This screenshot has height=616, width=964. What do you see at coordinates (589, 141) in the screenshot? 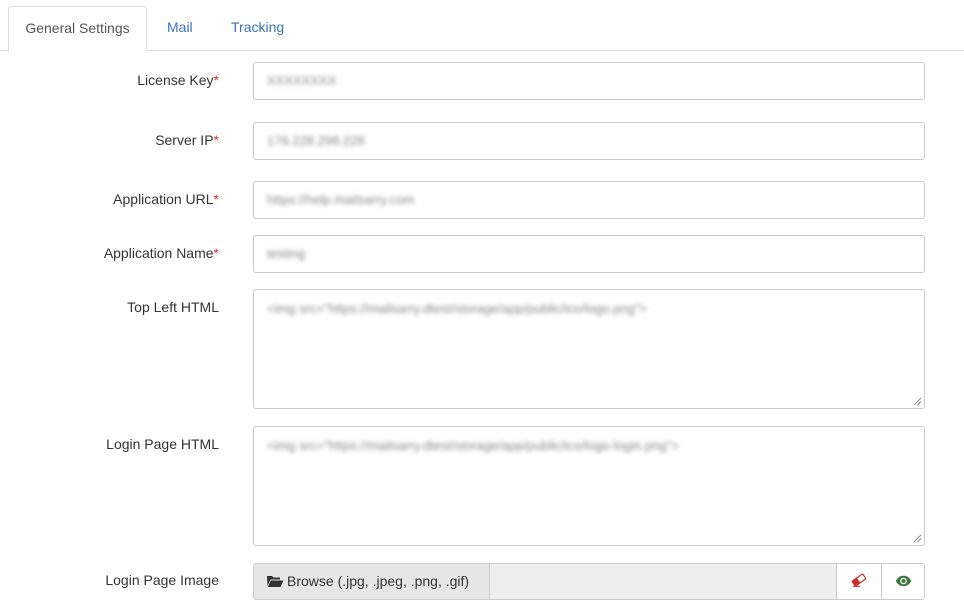
I see `server-ip-input: 176.228.298.228` at bounding box center [589, 141].